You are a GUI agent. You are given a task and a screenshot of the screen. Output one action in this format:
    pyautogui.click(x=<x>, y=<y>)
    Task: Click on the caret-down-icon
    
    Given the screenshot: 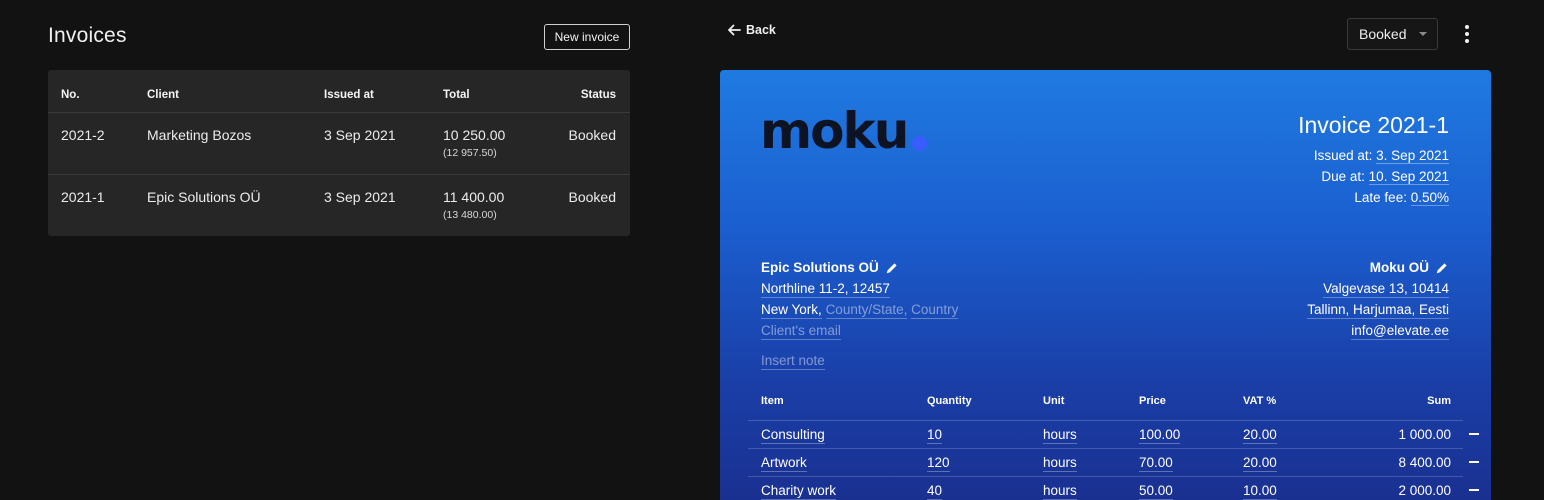 What is the action you would take?
    pyautogui.click(x=1423, y=34)
    